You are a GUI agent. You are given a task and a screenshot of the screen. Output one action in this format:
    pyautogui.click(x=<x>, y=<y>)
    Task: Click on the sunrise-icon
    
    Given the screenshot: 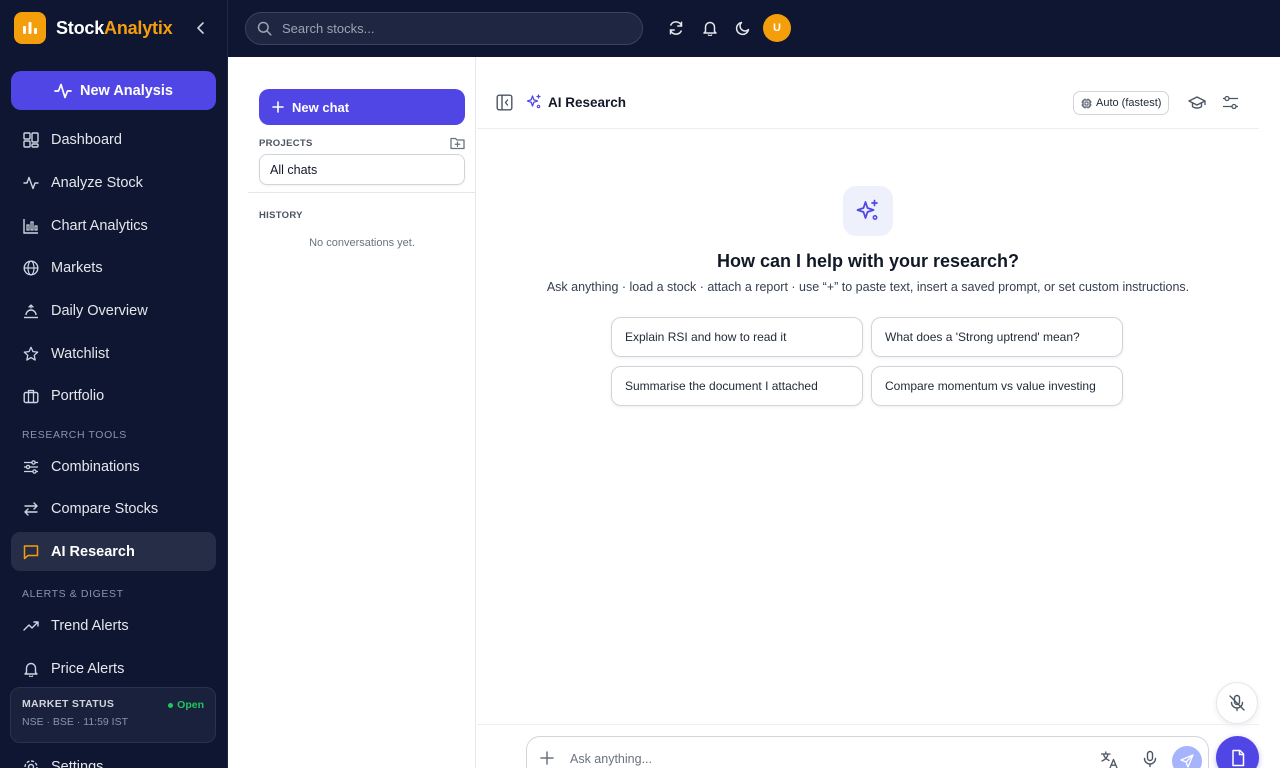 What is the action you would take?
    pyautogui.click(x=30, y=310)
    